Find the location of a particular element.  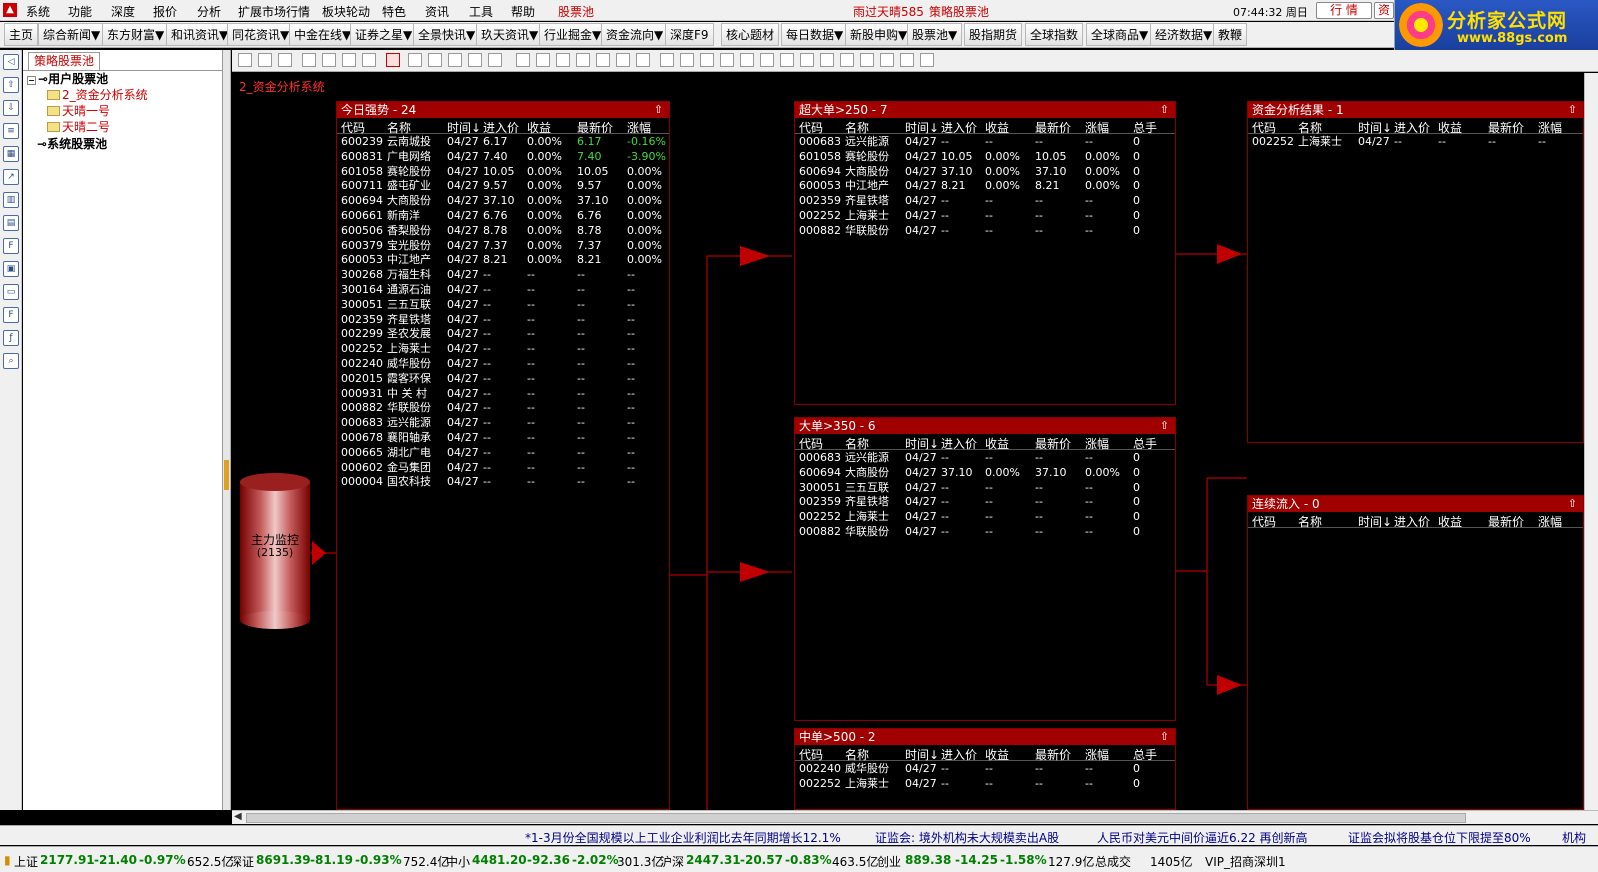

pause-icon is located at coordinates (349, 60).